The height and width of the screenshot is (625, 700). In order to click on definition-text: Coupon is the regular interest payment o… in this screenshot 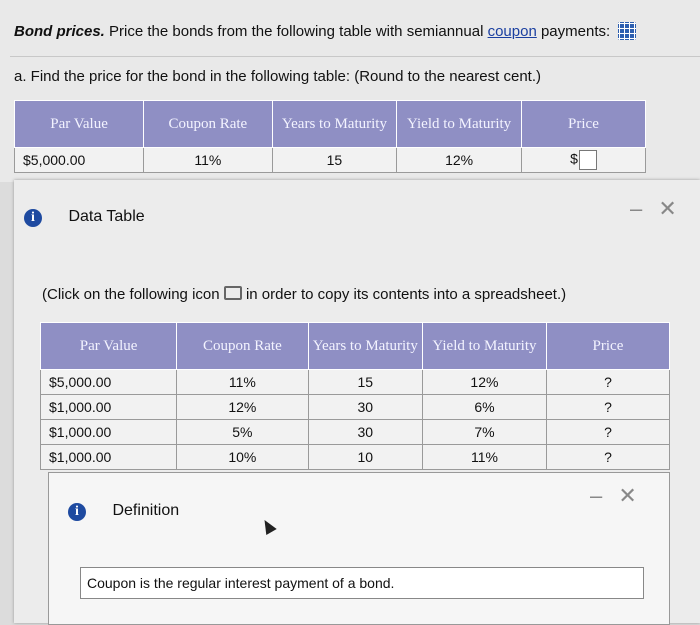, I will do `click(362, 583)`.